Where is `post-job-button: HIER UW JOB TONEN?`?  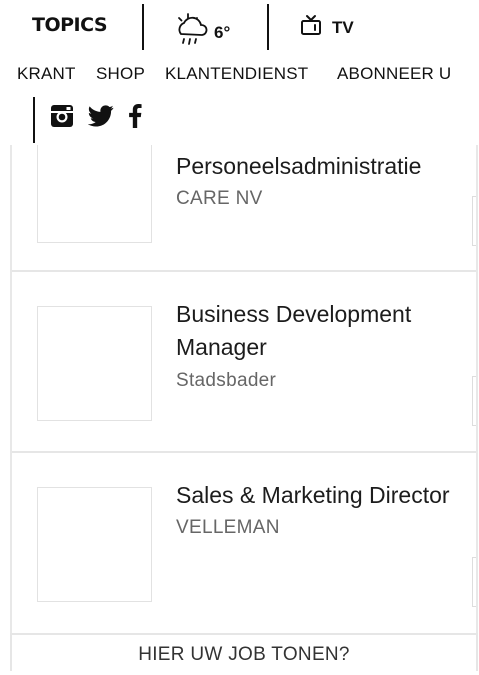
post-job-button: HIER UW JOB TONEN? is located at coordinates (244, 652).